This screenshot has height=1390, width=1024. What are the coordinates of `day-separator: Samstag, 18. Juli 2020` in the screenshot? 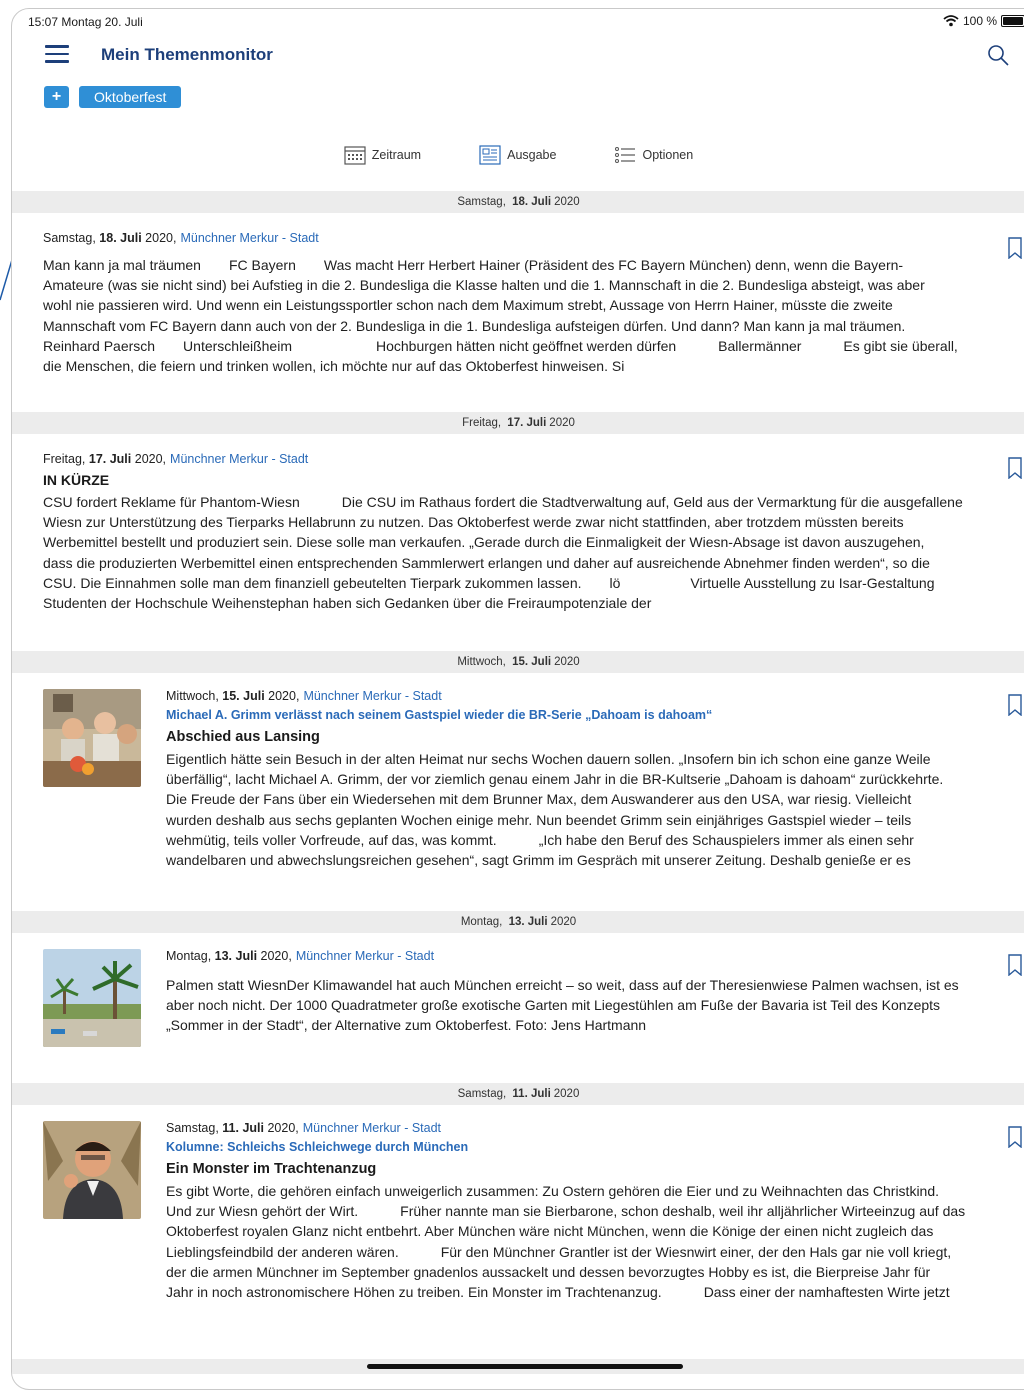 It's located at (518, 202).